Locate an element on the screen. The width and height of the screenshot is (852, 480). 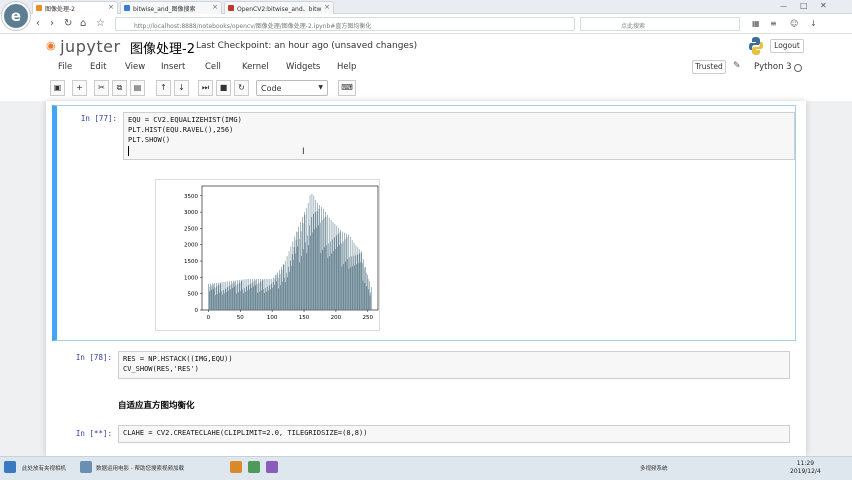
taskbar-item-1: 此处放有夹视相机 is located at coordinates (44, 468).